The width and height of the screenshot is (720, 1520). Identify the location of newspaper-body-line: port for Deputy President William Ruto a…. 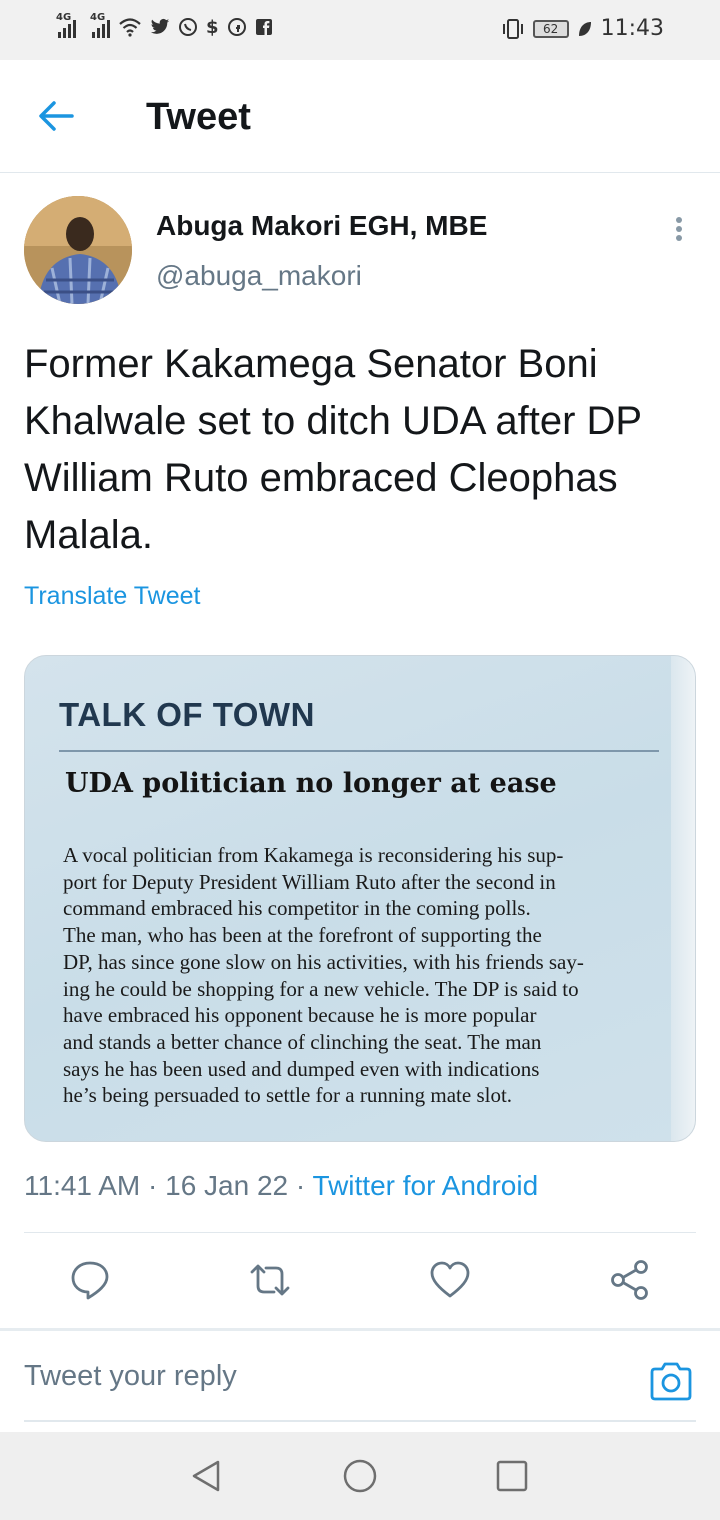
(309, 881).